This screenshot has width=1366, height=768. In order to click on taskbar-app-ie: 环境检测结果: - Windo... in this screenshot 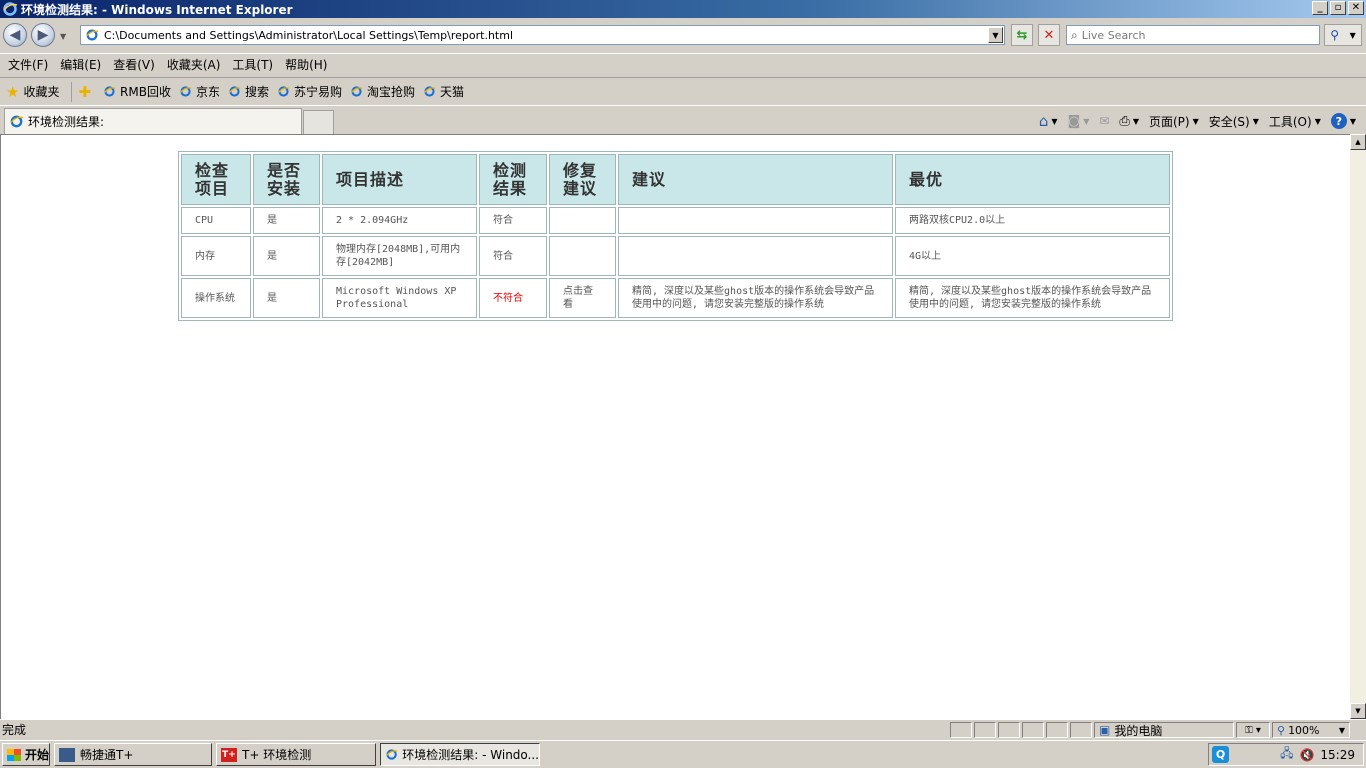, I will do `click(460, 754)`.